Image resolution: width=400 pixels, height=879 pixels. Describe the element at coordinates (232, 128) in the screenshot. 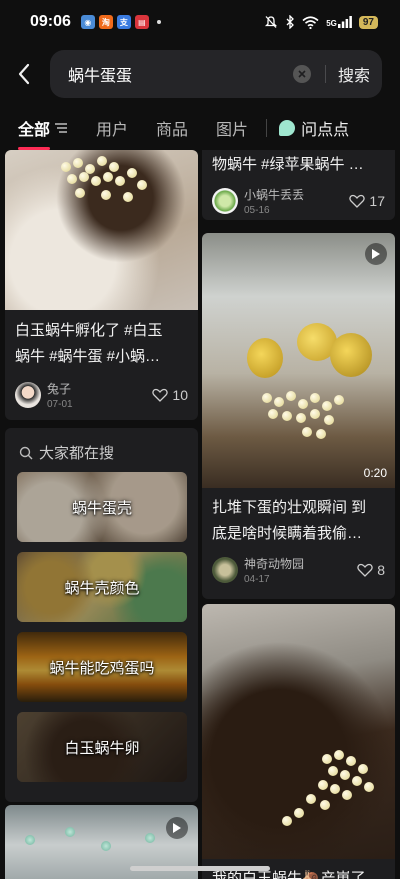

I see `tab-images: 图片` at that location.